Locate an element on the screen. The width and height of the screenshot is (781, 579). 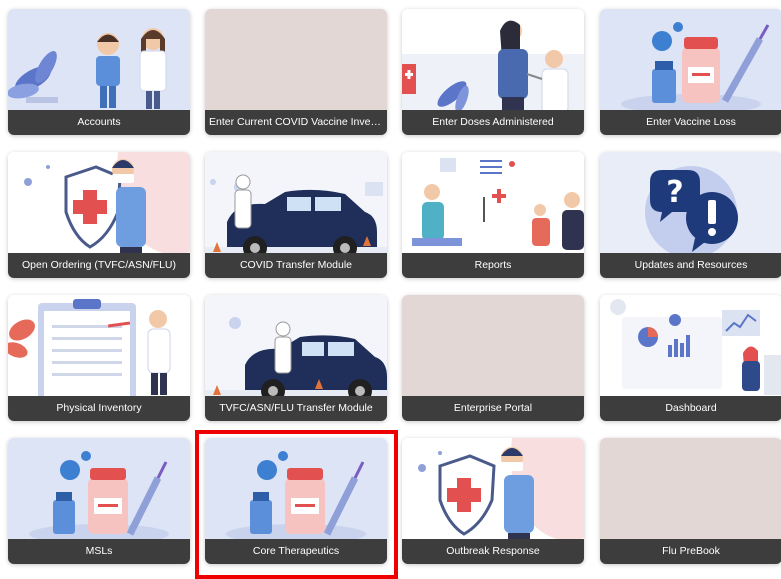
tile-tvfc-asn-flu-transfer-module: TVFC/ASN/FLU Transfer Module is located at coordinates (296, 358).